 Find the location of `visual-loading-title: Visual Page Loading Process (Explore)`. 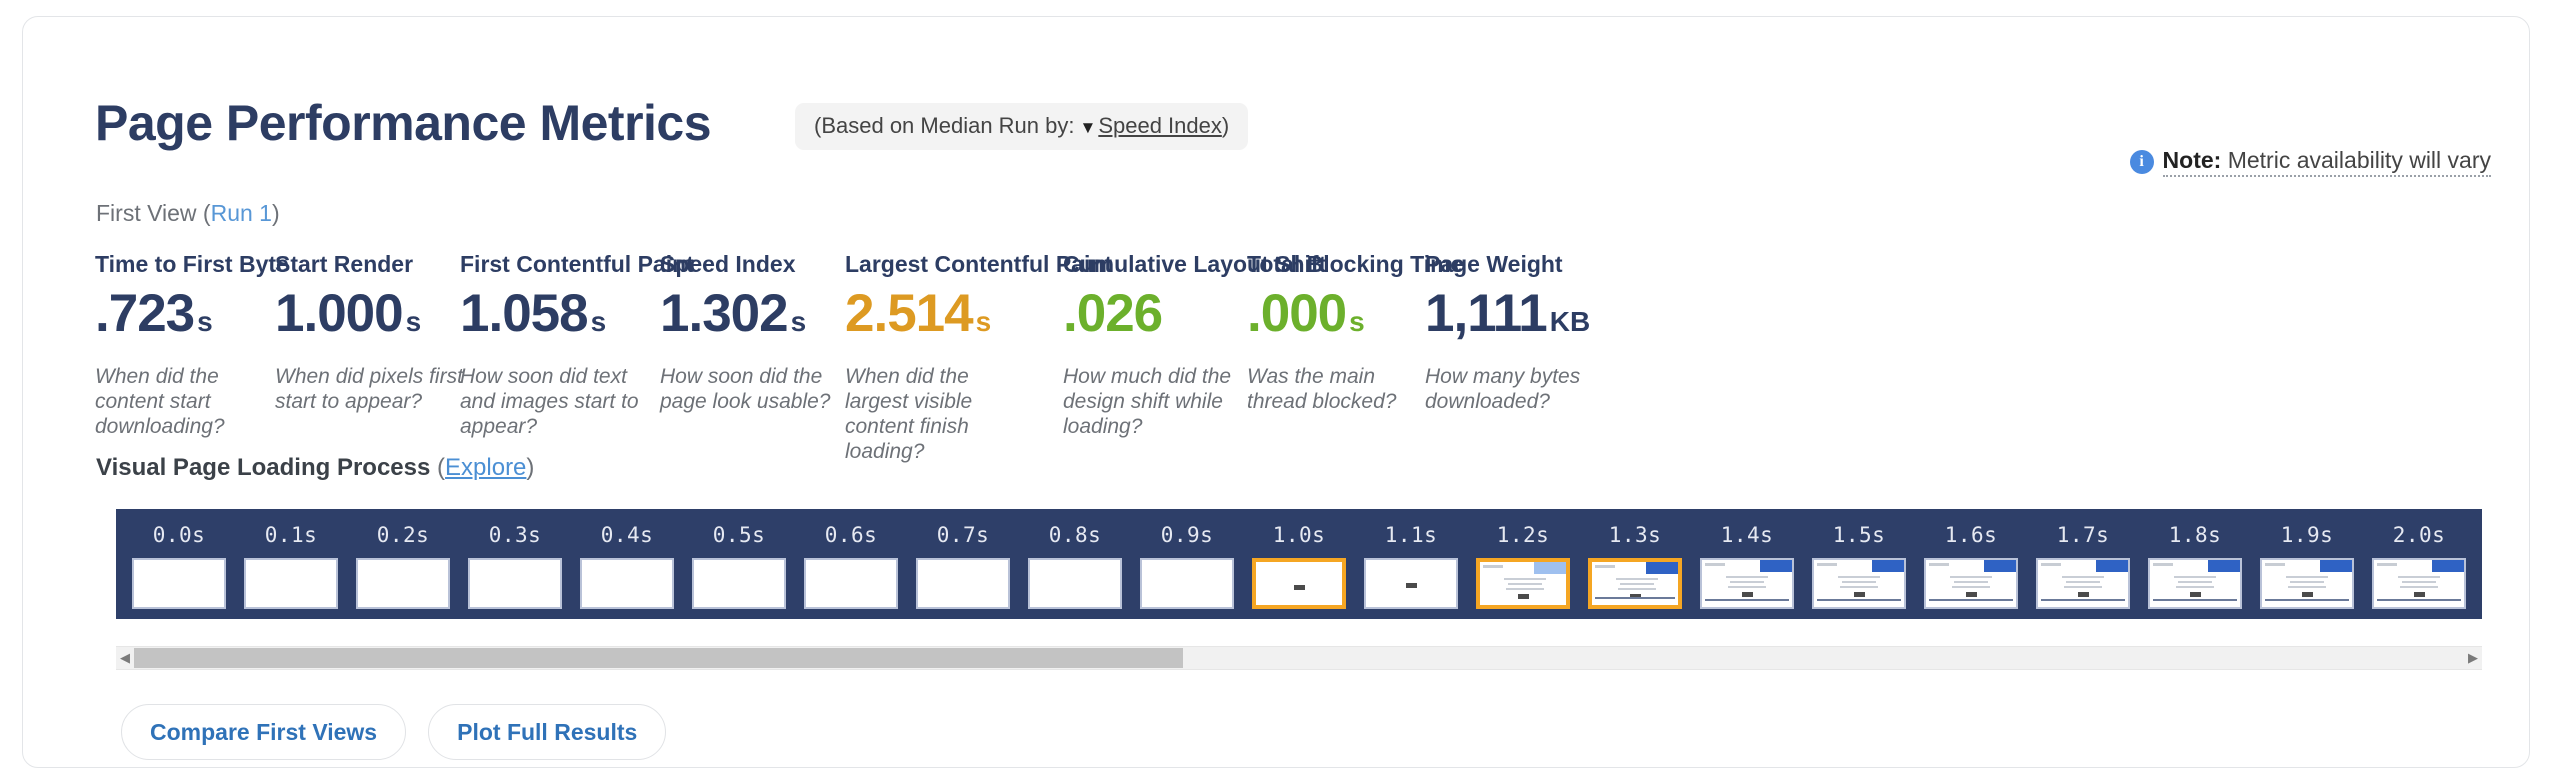

visual-loading-title: Visual Page Loading Process (Explore) is located at coordinates (315, 468).